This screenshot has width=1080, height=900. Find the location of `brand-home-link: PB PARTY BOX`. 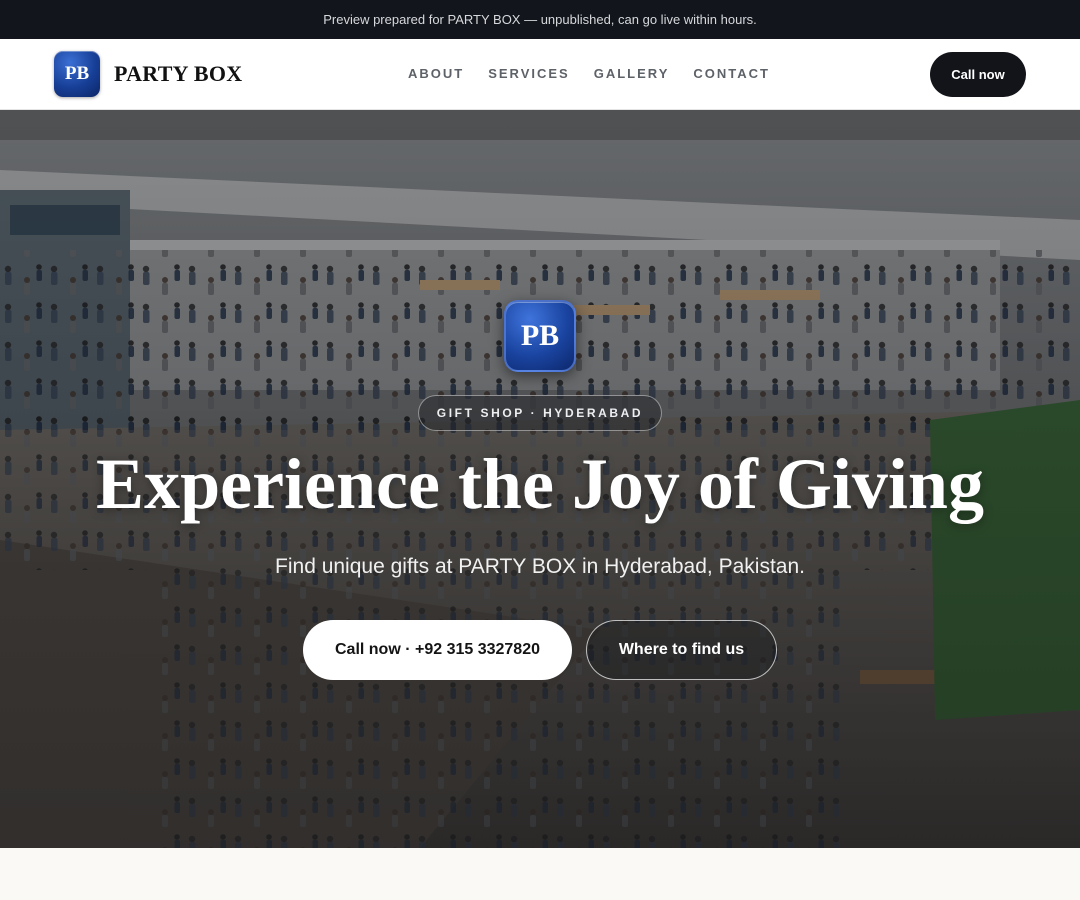

brand-home-link: PB PARTY BOX is located at coordinates (148, 74).